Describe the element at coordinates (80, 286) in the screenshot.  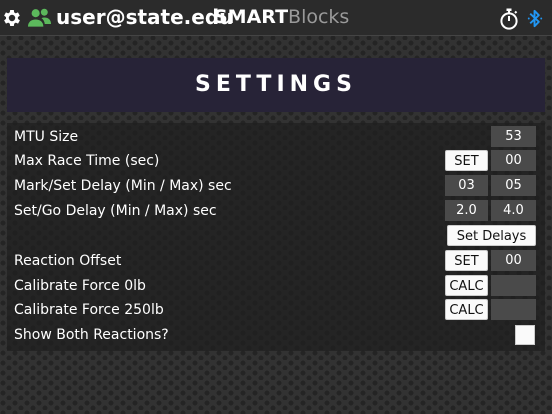
I see `calibrate-force-0-label: Calibrate Force 0lb` at that location.